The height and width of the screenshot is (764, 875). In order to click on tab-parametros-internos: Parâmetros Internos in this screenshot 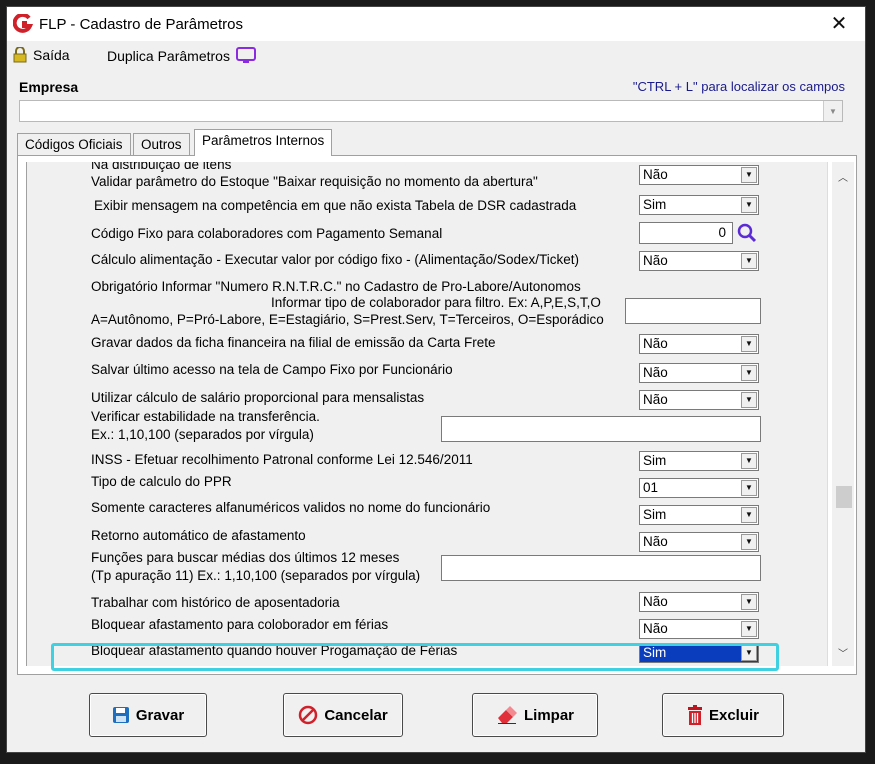, I will do `click(263, 142)`.